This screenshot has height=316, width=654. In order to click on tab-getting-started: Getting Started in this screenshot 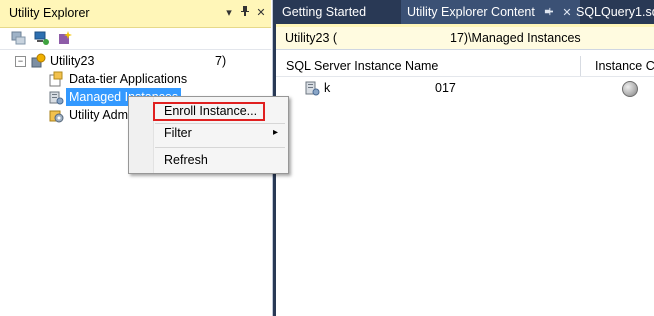, I will do `click(325, 12)`.